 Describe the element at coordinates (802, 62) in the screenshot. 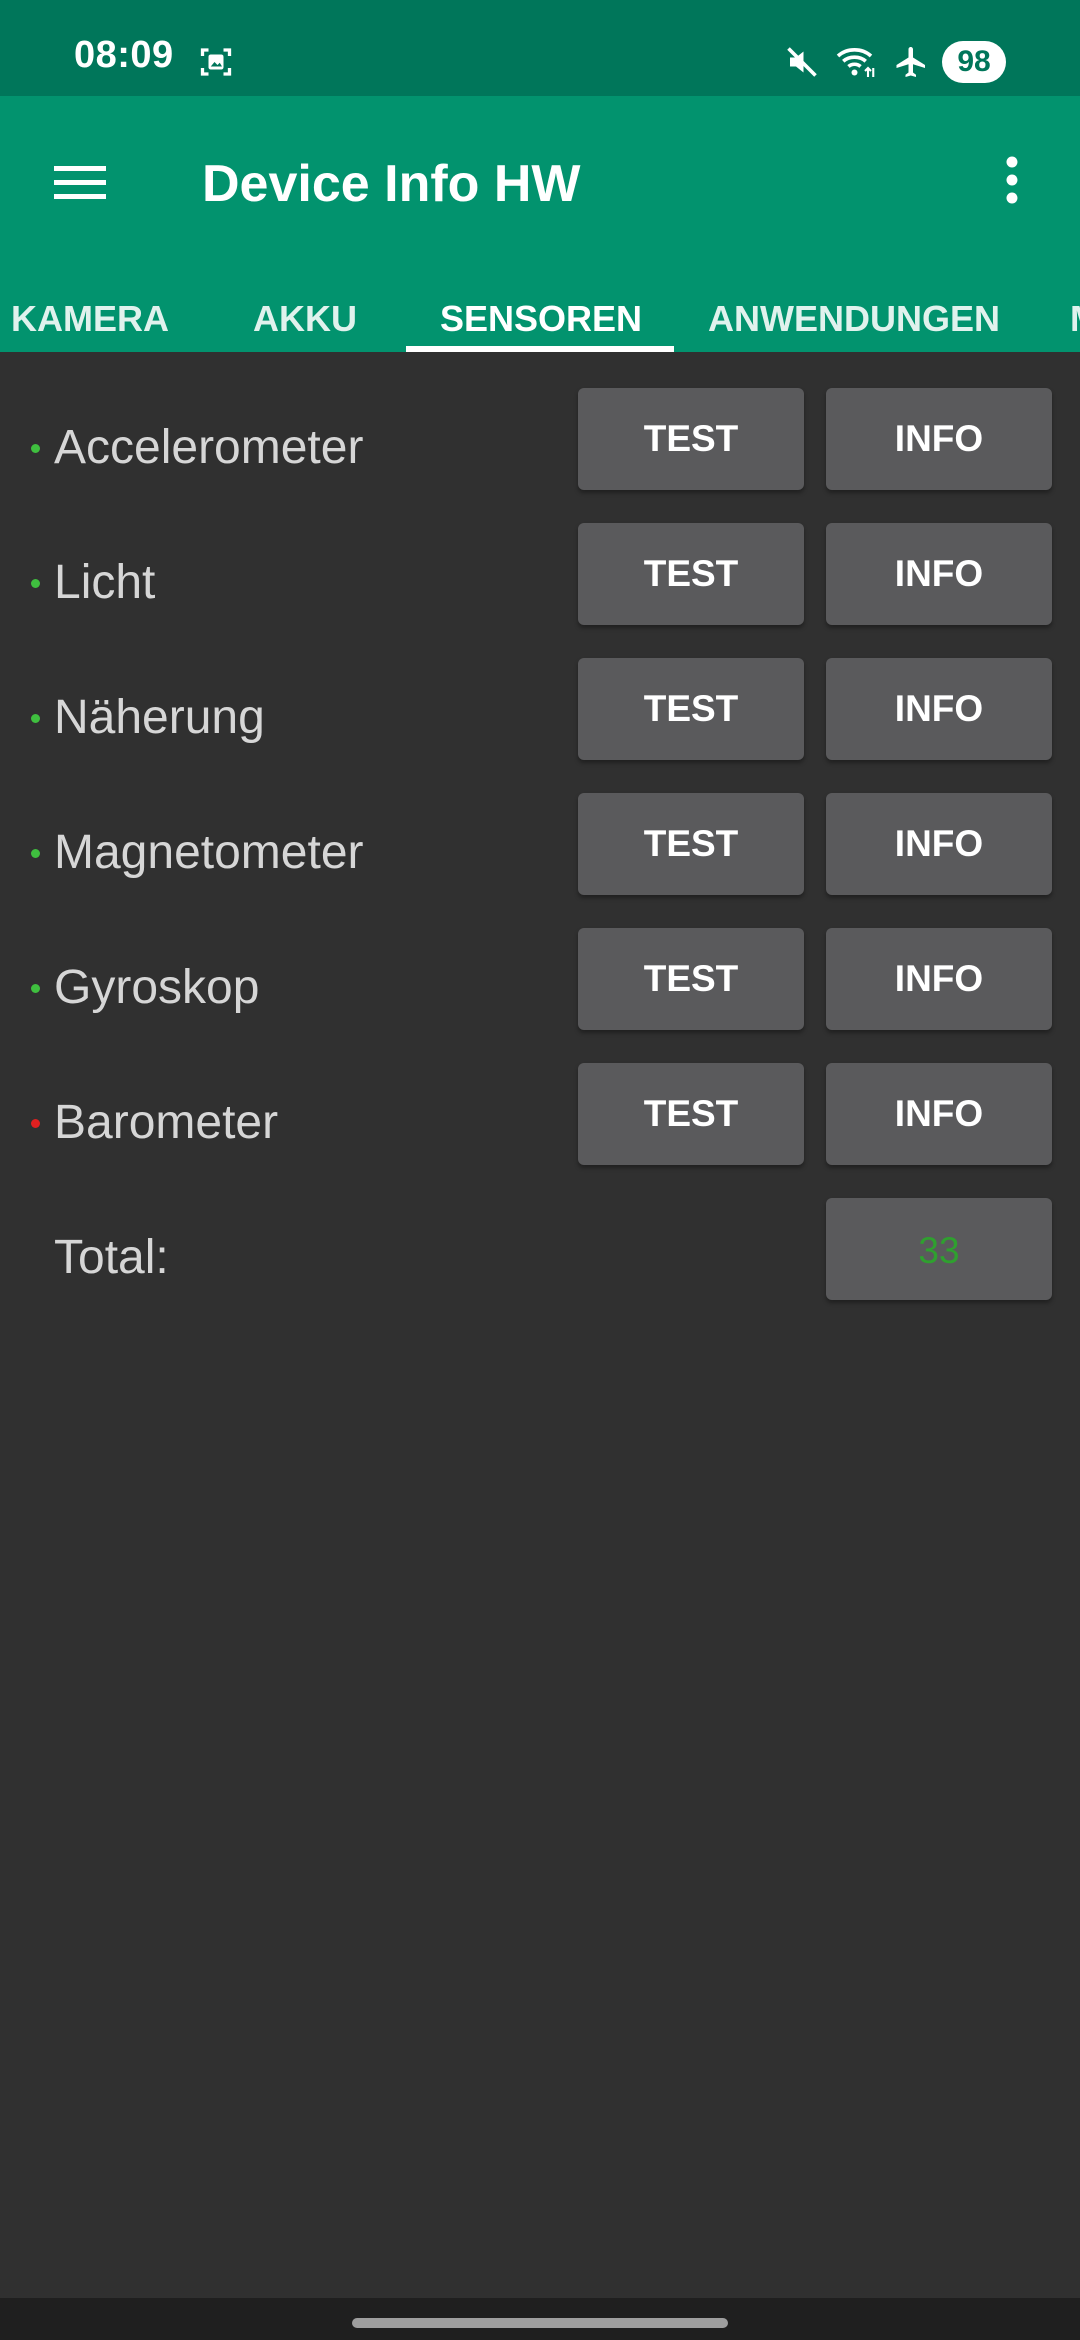

I see `mute-icon` at that location.